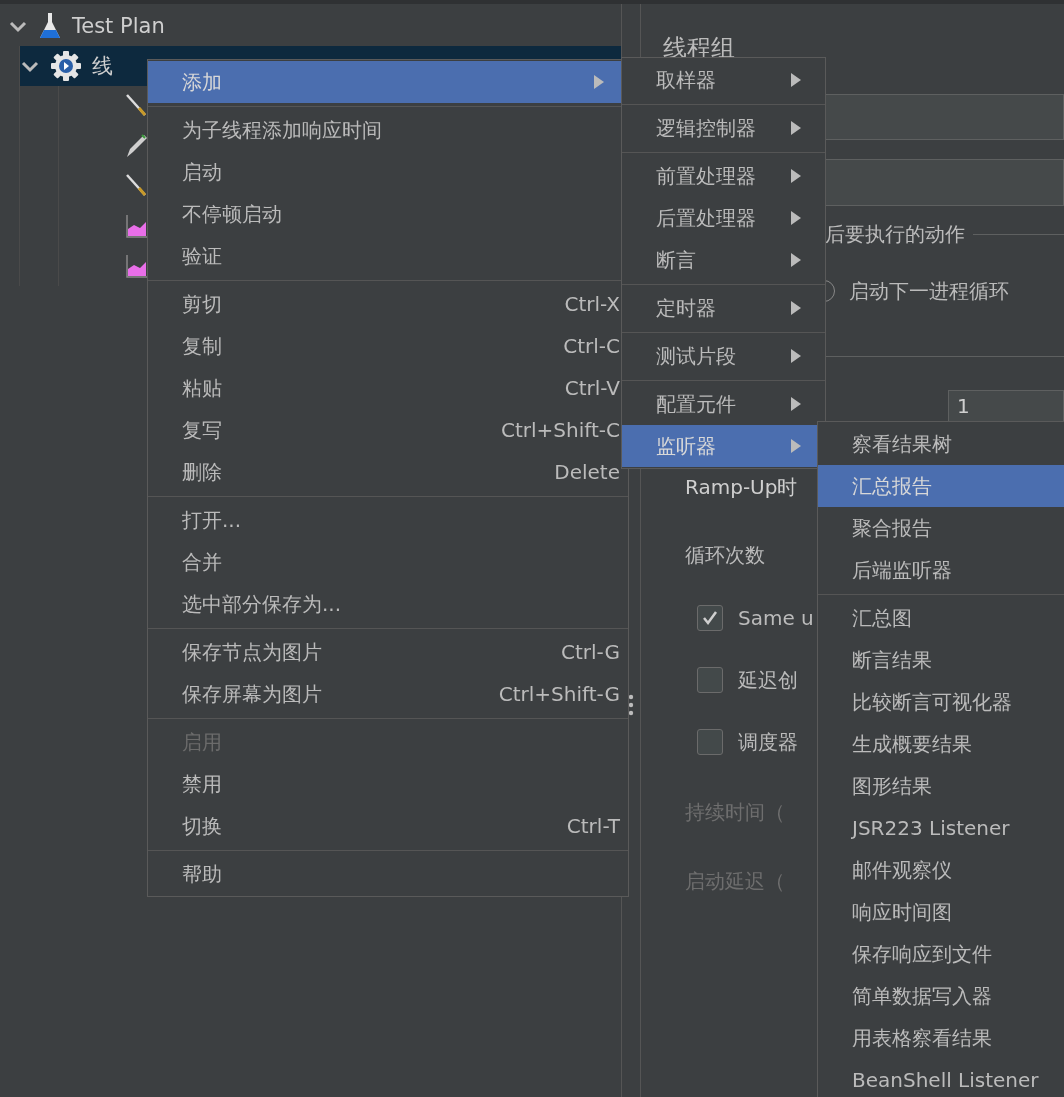  What do you see at coordinates (902, 570) in the screenshot?
I see `menu-item-label: 后端监听器` at bounding box center [902, 570].